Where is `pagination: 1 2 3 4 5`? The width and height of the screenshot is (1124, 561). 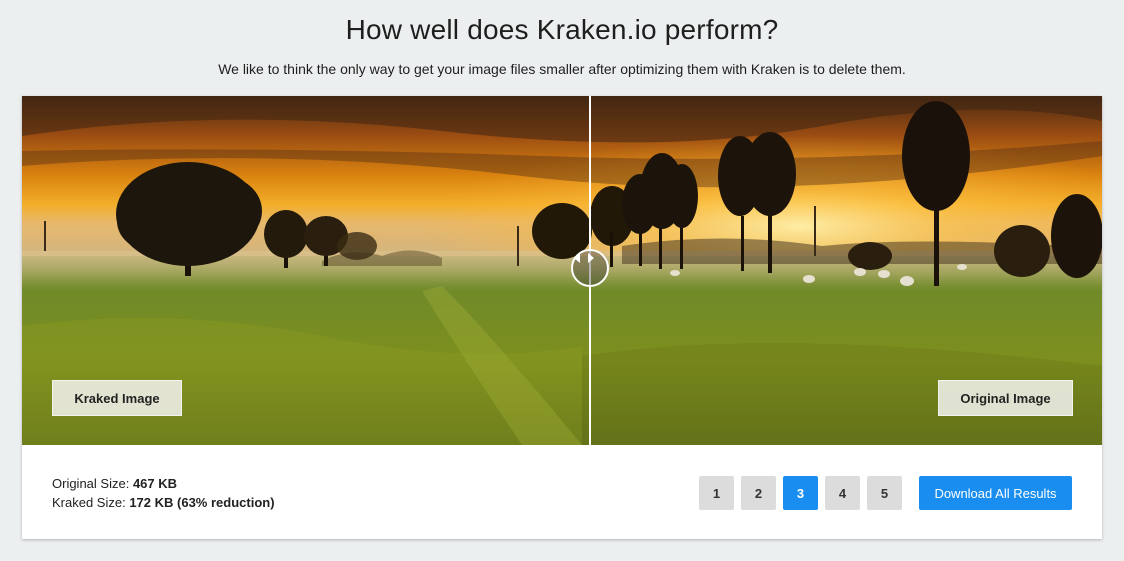
pagination: 1 2 3 4 5 is located at coordinates (800, 493).